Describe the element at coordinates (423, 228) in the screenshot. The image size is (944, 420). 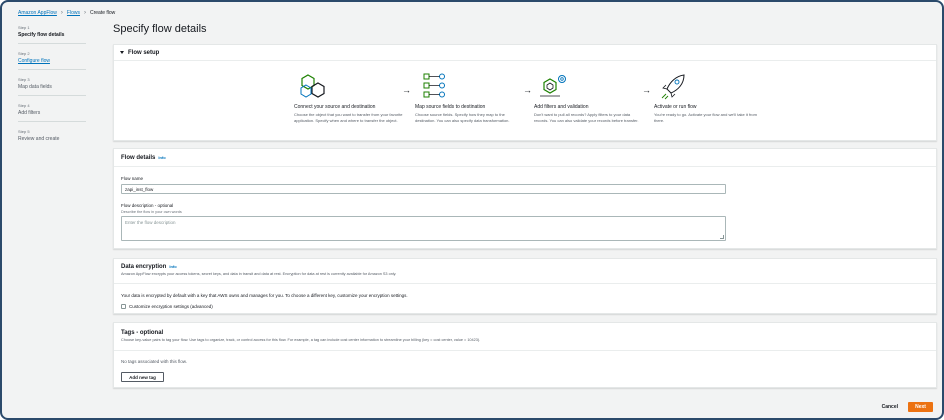
I see `flow-description-textarea: Enter the flow description` at that location.